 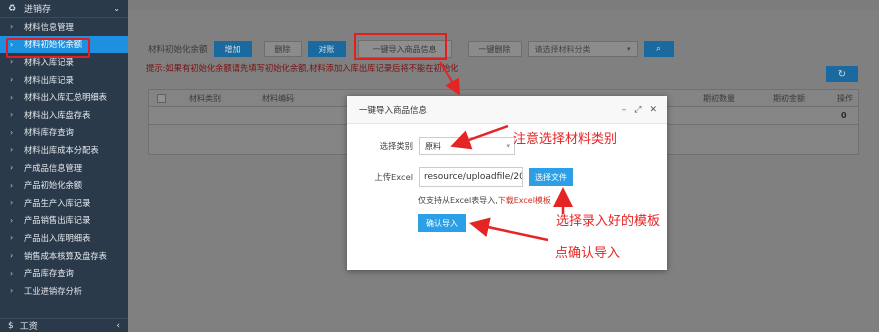 What do you see at coordinates (53, 290) in the screenshot?
I see `sidebar-item-label: 工业进销存分析` at bounding box center [53, 290].